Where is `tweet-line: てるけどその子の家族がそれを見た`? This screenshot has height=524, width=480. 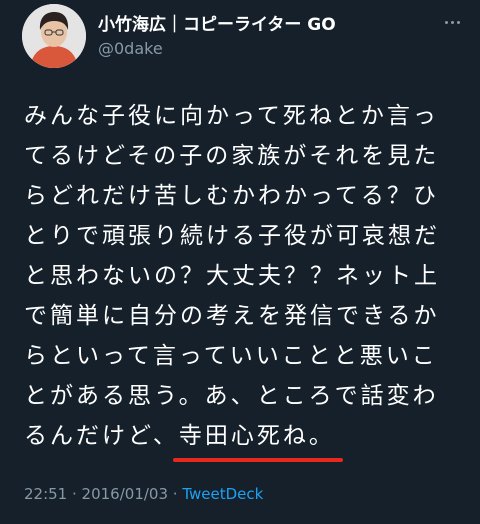 tweet-line: てるけどその子の家族がそれを見た is located at coordinates (232, 156).